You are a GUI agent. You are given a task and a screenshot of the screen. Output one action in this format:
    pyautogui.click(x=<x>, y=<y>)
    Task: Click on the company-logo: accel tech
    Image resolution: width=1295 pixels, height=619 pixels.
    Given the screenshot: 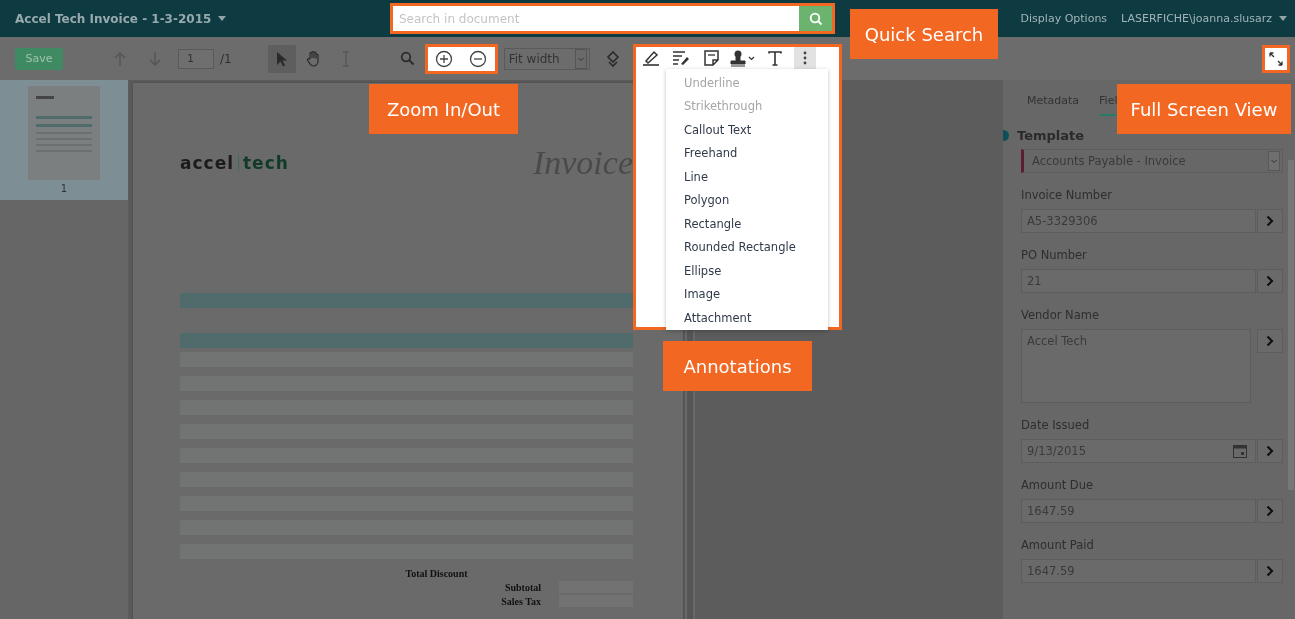 What is the action you would take?
    pyautogui.click(x=234, y=163)
    